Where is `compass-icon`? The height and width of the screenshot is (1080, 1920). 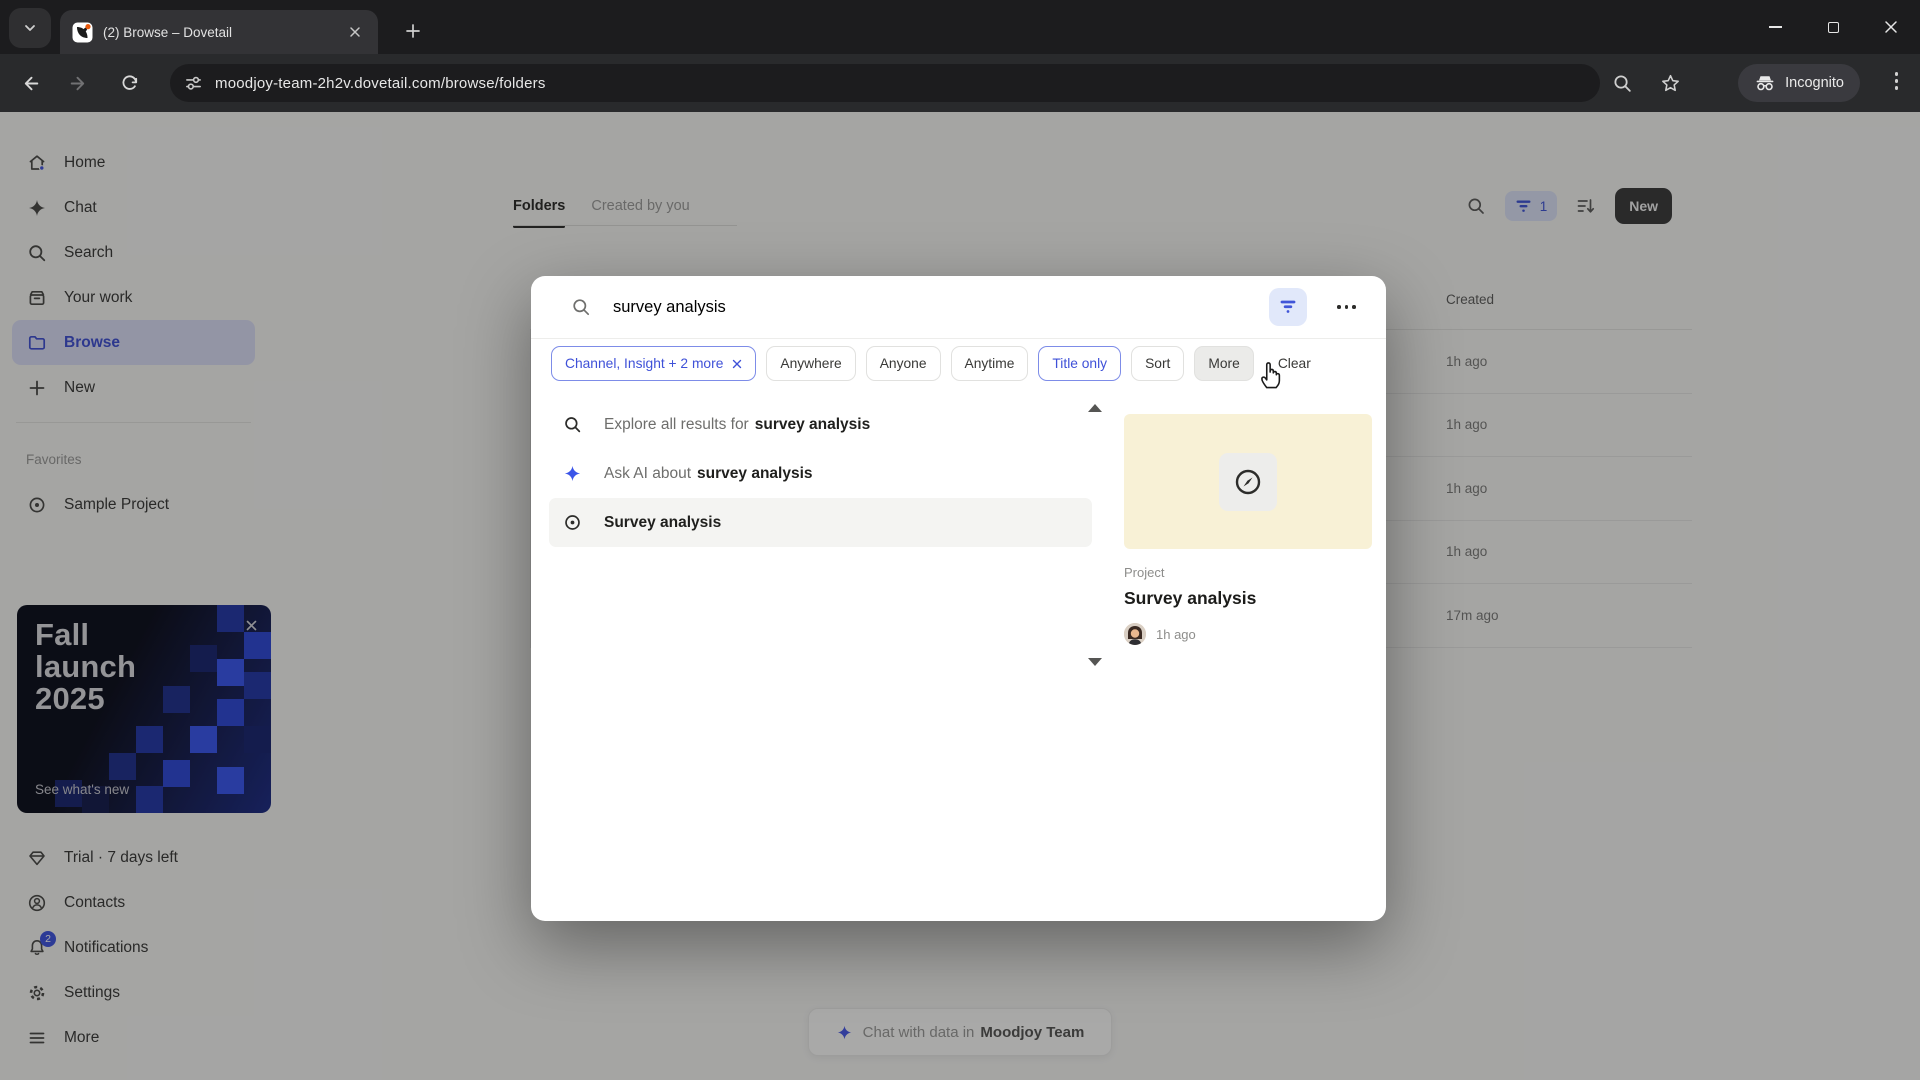
compass-icon is located at coordinates (1248, 481).